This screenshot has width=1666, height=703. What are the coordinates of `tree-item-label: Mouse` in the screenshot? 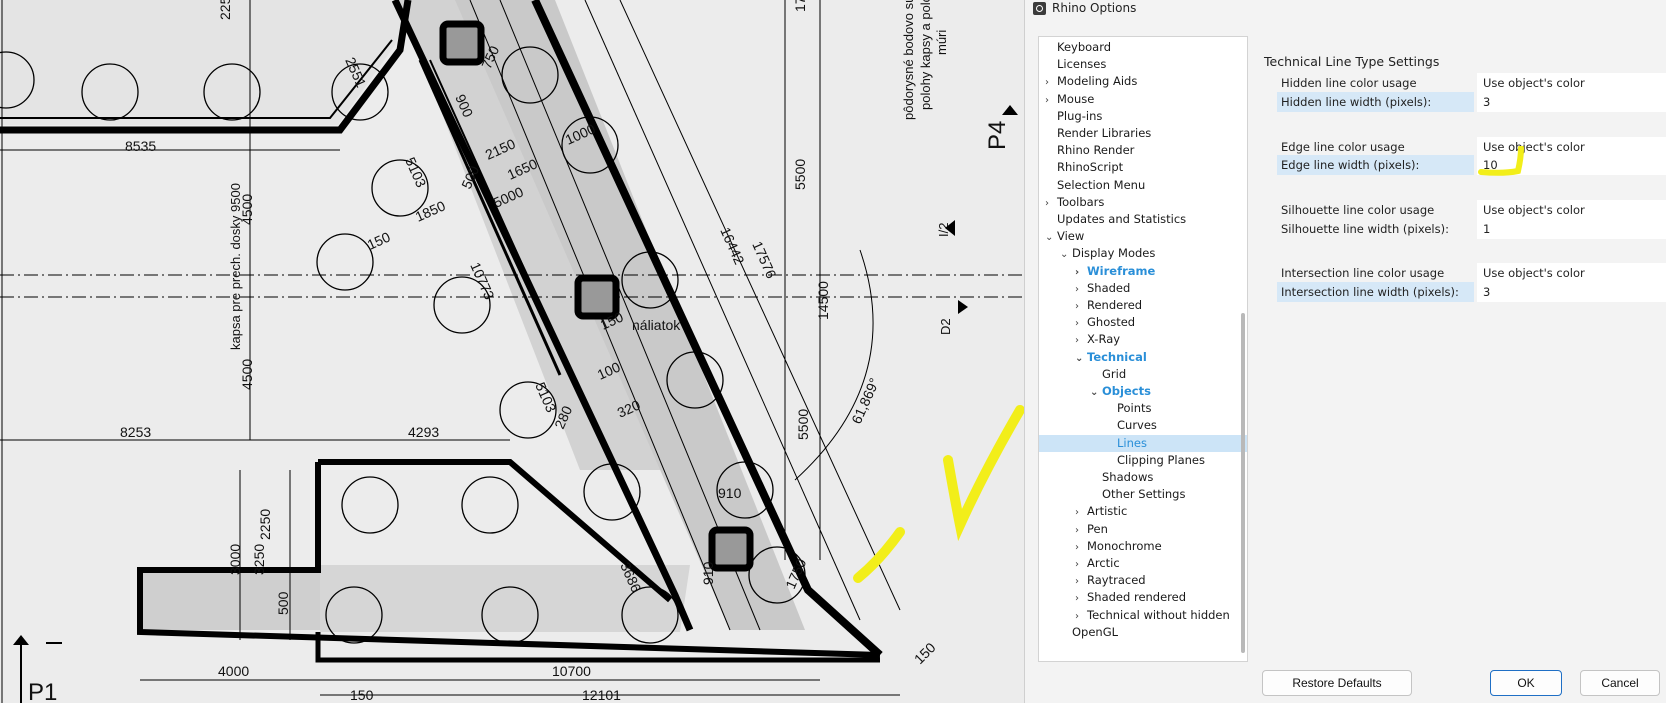 It's located at (1076, 98).